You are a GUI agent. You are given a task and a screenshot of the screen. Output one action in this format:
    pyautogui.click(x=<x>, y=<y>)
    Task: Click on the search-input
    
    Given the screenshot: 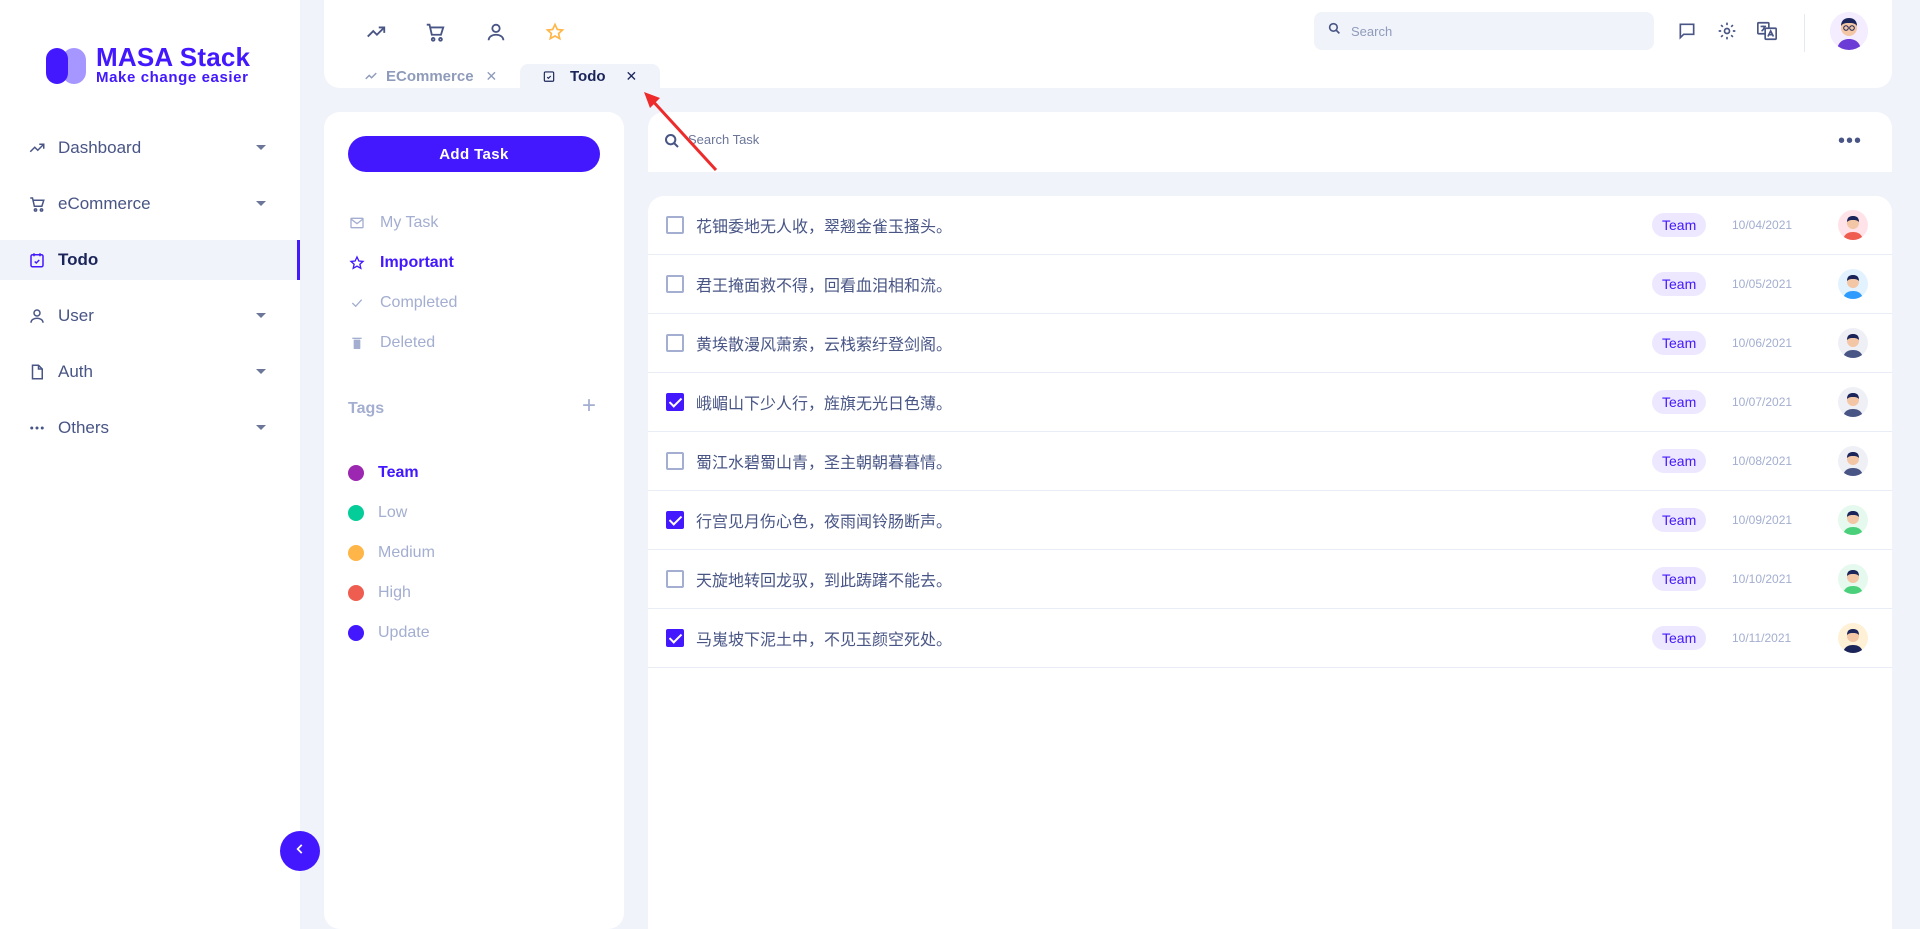 What is the action you would take?
    pyautogui.click(x=1491, y=31)
    